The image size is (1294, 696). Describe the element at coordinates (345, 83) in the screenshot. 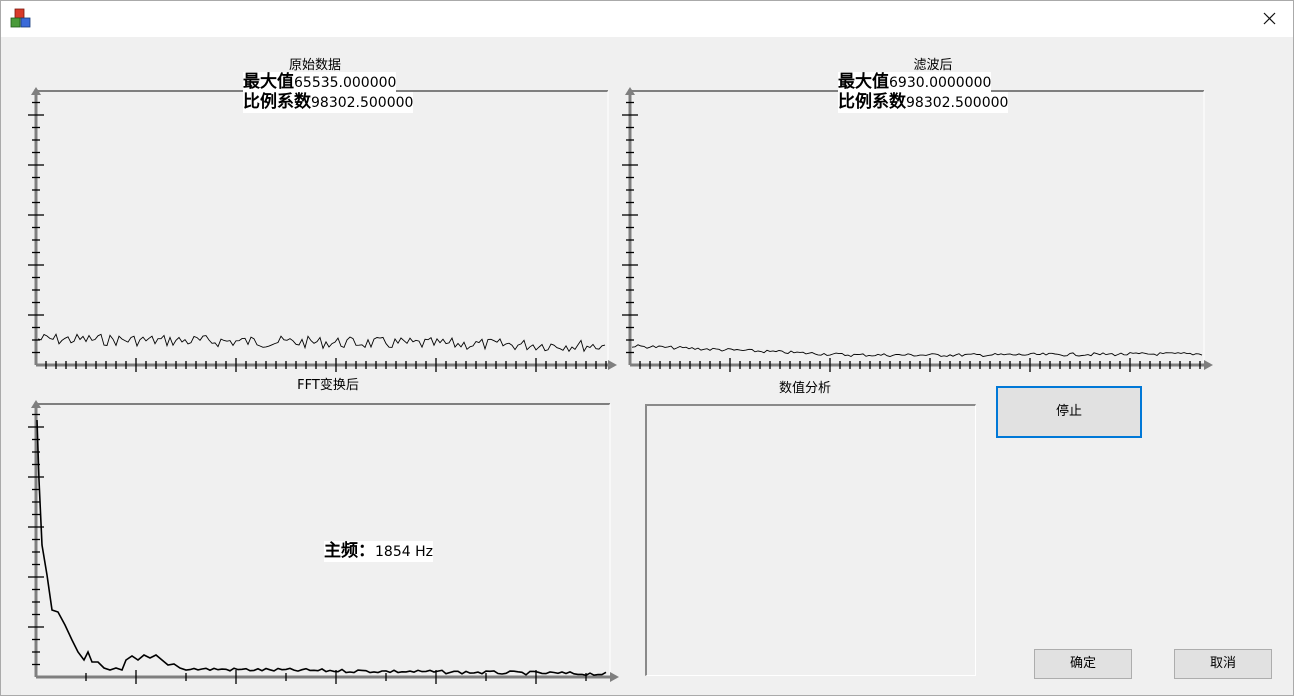

I see `raw-max-value: 65535.000000` at that location.